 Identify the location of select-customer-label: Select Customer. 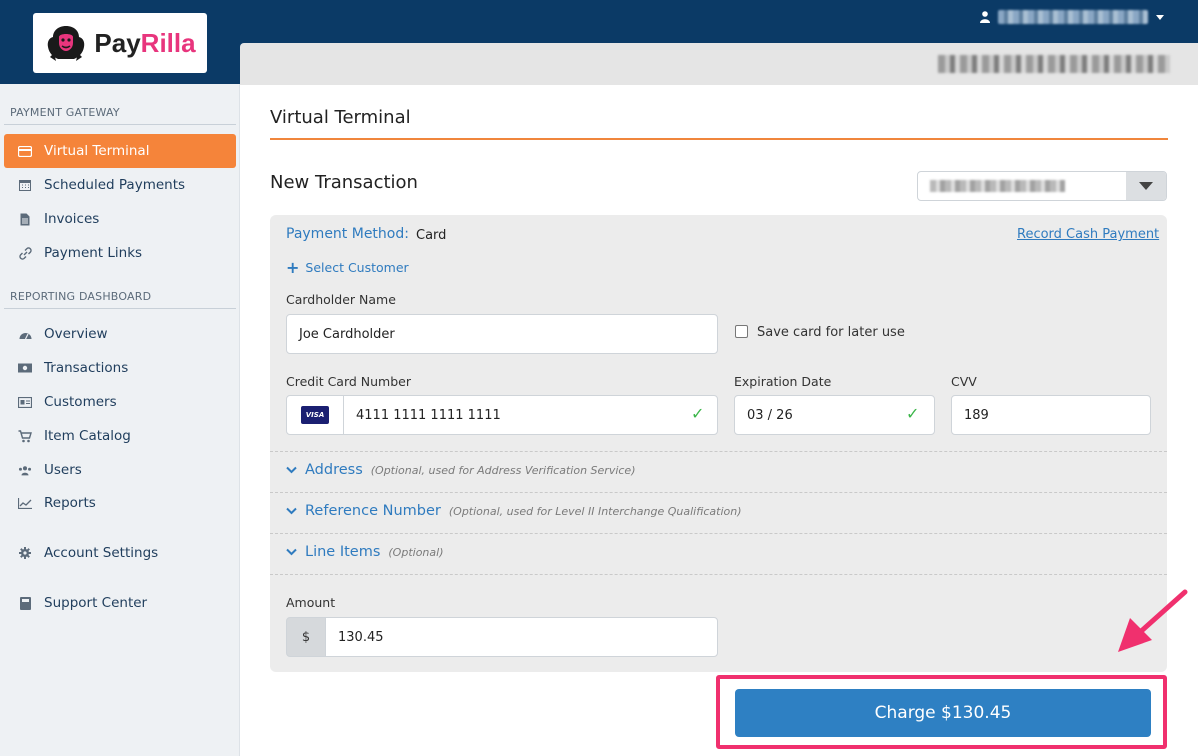
(357, 267).